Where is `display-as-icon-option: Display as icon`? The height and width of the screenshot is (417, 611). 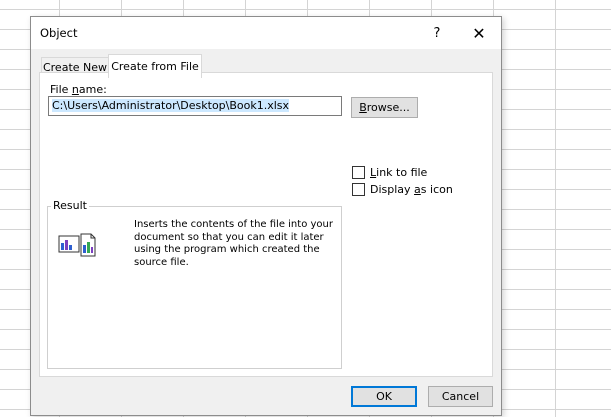
display-as-icon-option: Display as icon is located at coordinates (402, 189).